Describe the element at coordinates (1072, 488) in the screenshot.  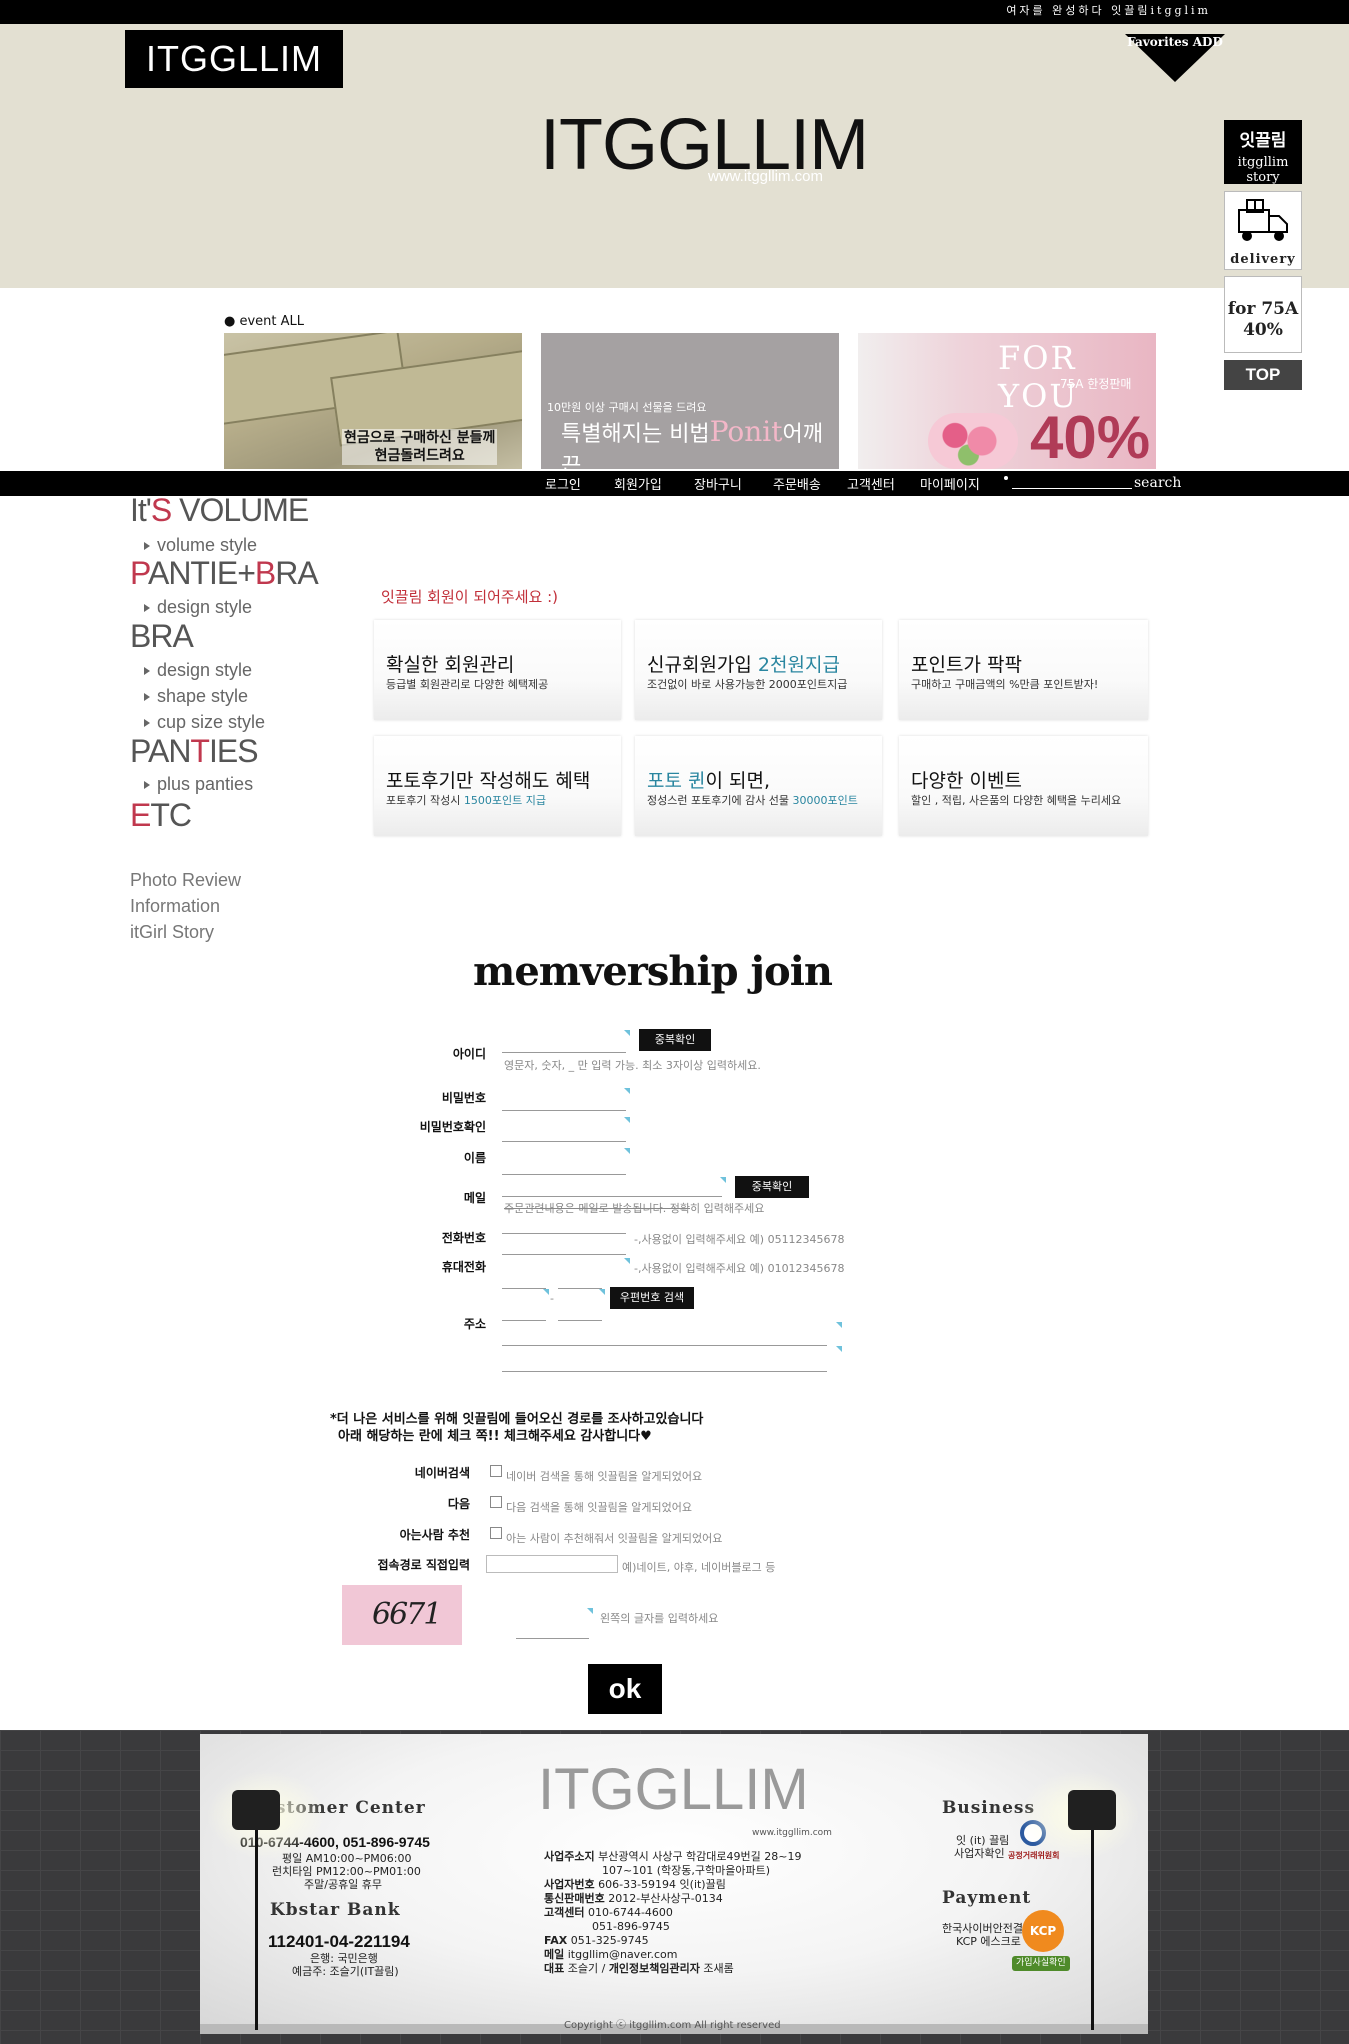
I see `search-input` at that location.